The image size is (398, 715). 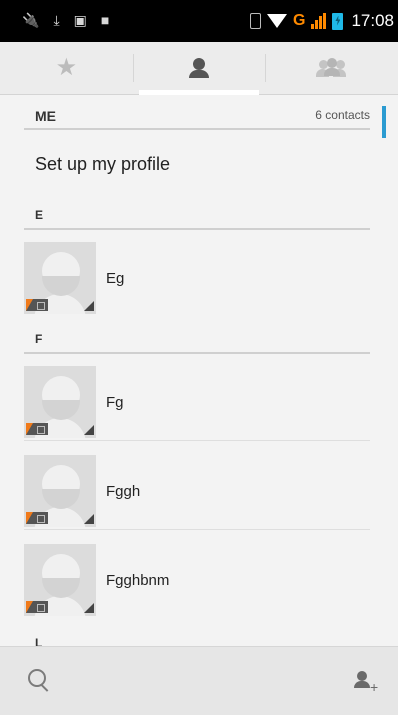 I want to click on battery-icon, so click(x=338, y=21).